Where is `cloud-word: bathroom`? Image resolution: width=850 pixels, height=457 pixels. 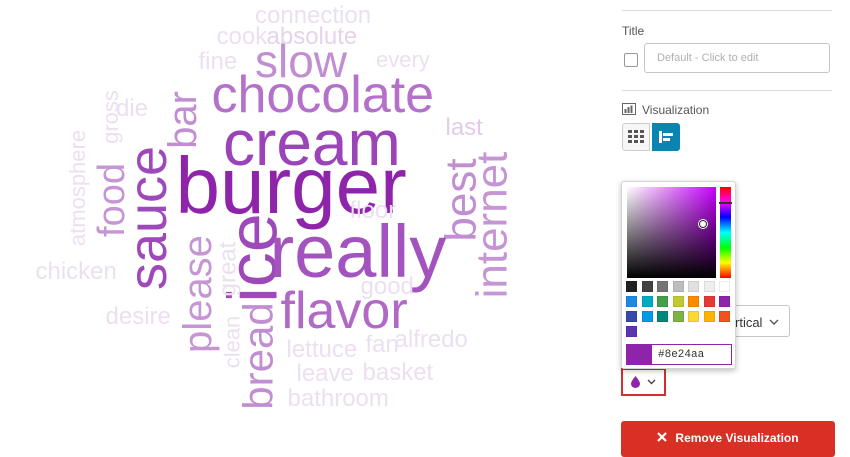
cloud-word: bathroom is located at coordinates (338, 399).